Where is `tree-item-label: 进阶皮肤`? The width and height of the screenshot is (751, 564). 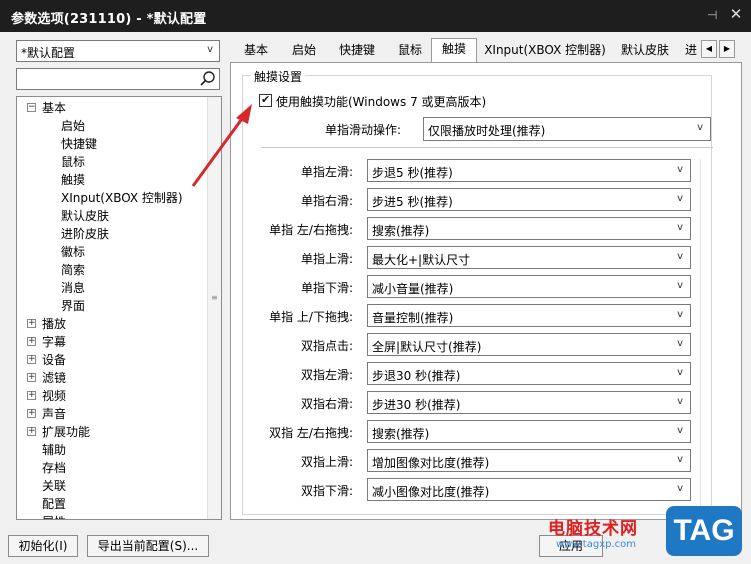 tree-item-label: 进阶皮肤 is located at coordinates (85, 234).